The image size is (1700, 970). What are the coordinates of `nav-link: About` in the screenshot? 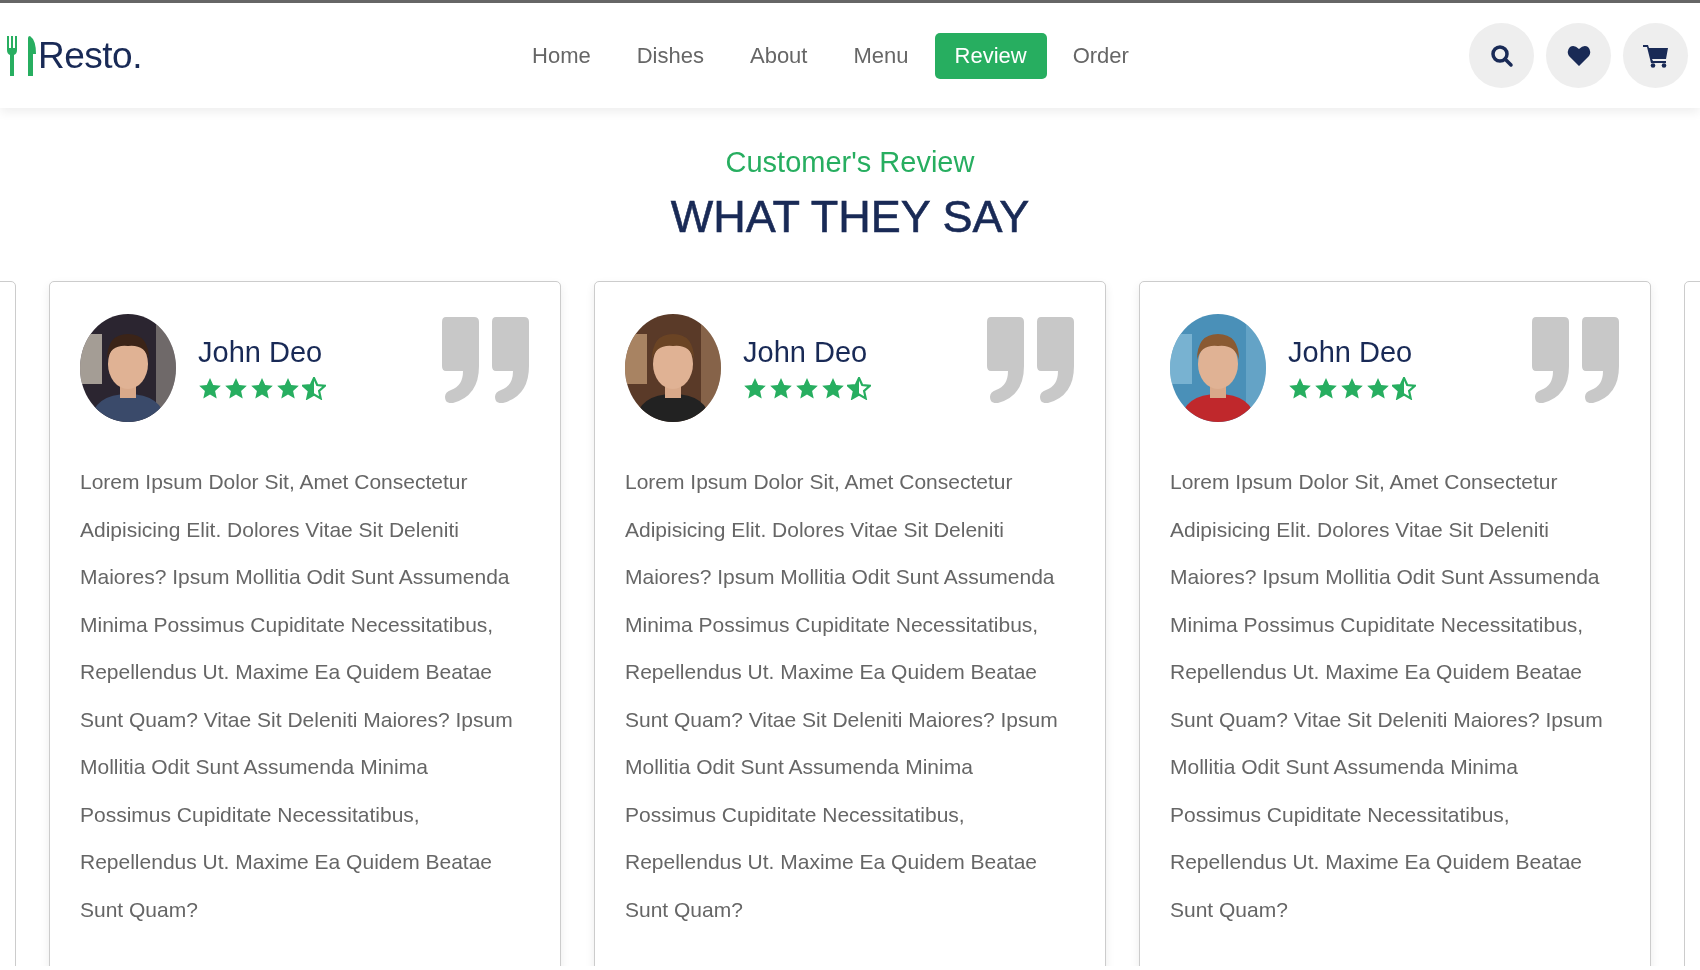 It's located at (778, 55).